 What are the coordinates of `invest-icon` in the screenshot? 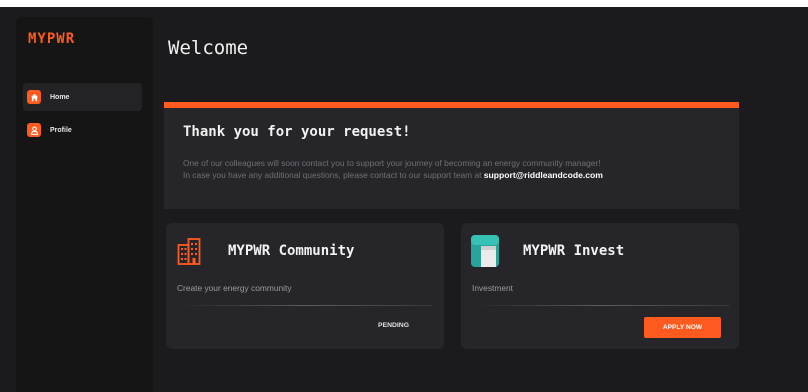 It's located at (485, 253).